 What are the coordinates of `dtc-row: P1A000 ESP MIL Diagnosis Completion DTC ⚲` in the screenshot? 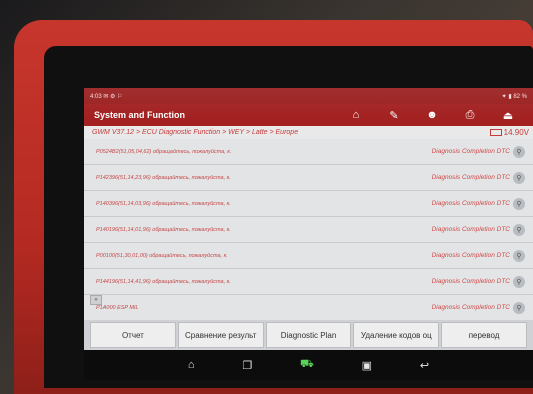 It's located at (308, 308).